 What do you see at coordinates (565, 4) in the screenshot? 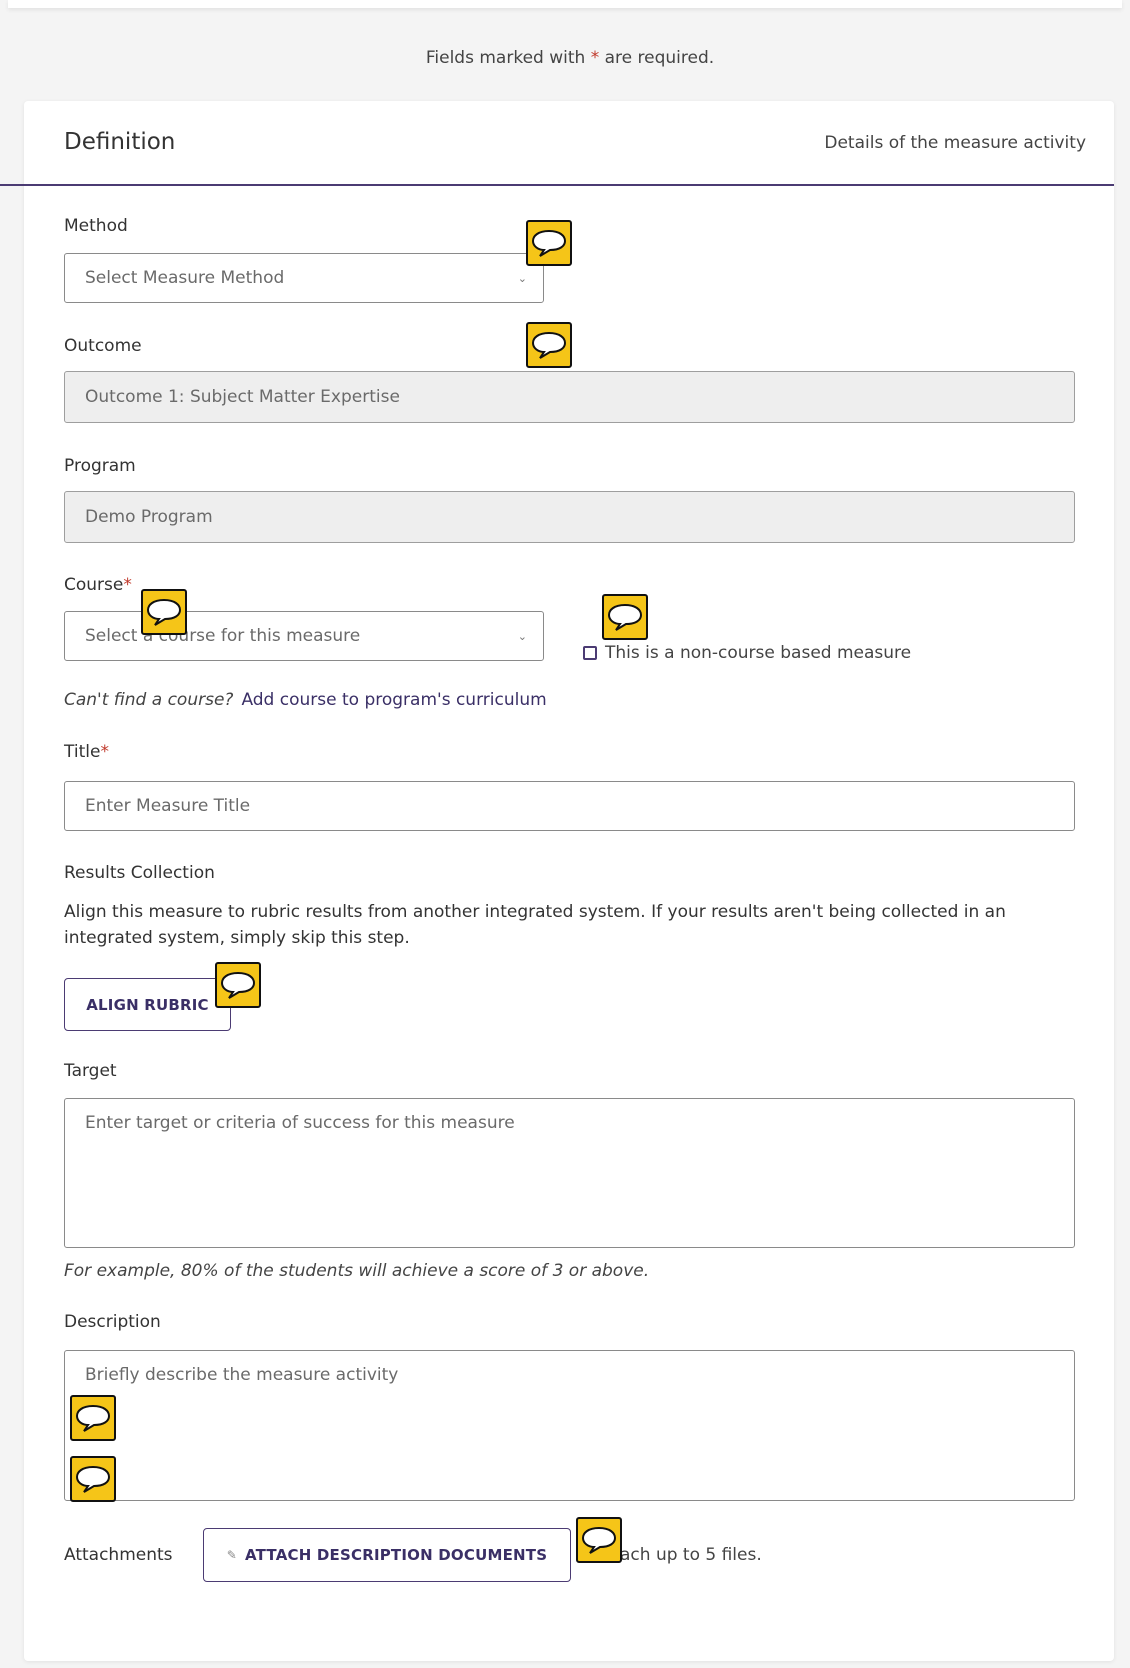
I see `top-edge` at bounding box center [565, 4].